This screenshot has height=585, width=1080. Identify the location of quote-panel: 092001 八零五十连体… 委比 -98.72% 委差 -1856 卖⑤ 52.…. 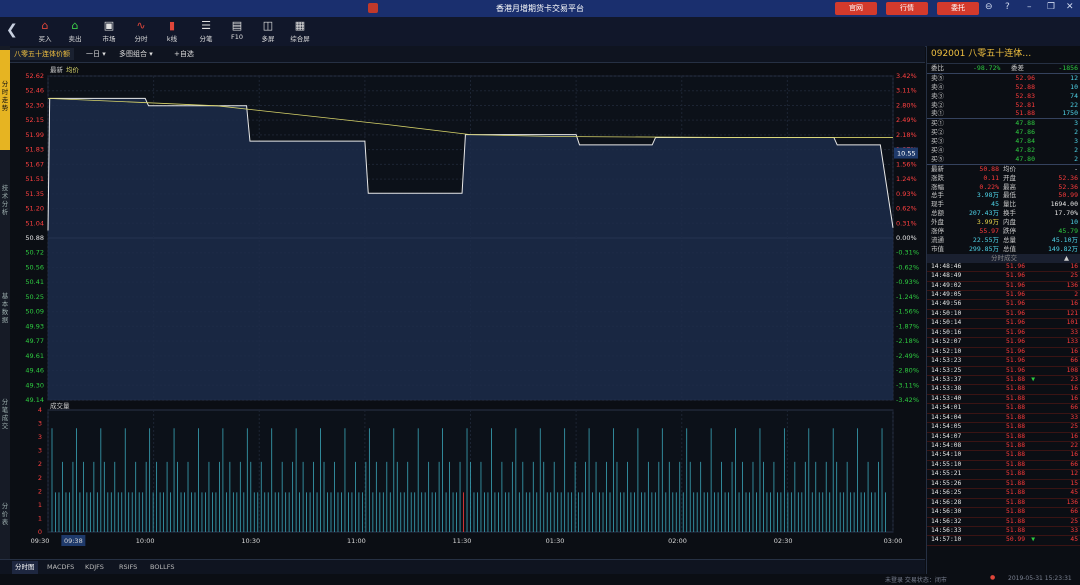
(1003, 310).